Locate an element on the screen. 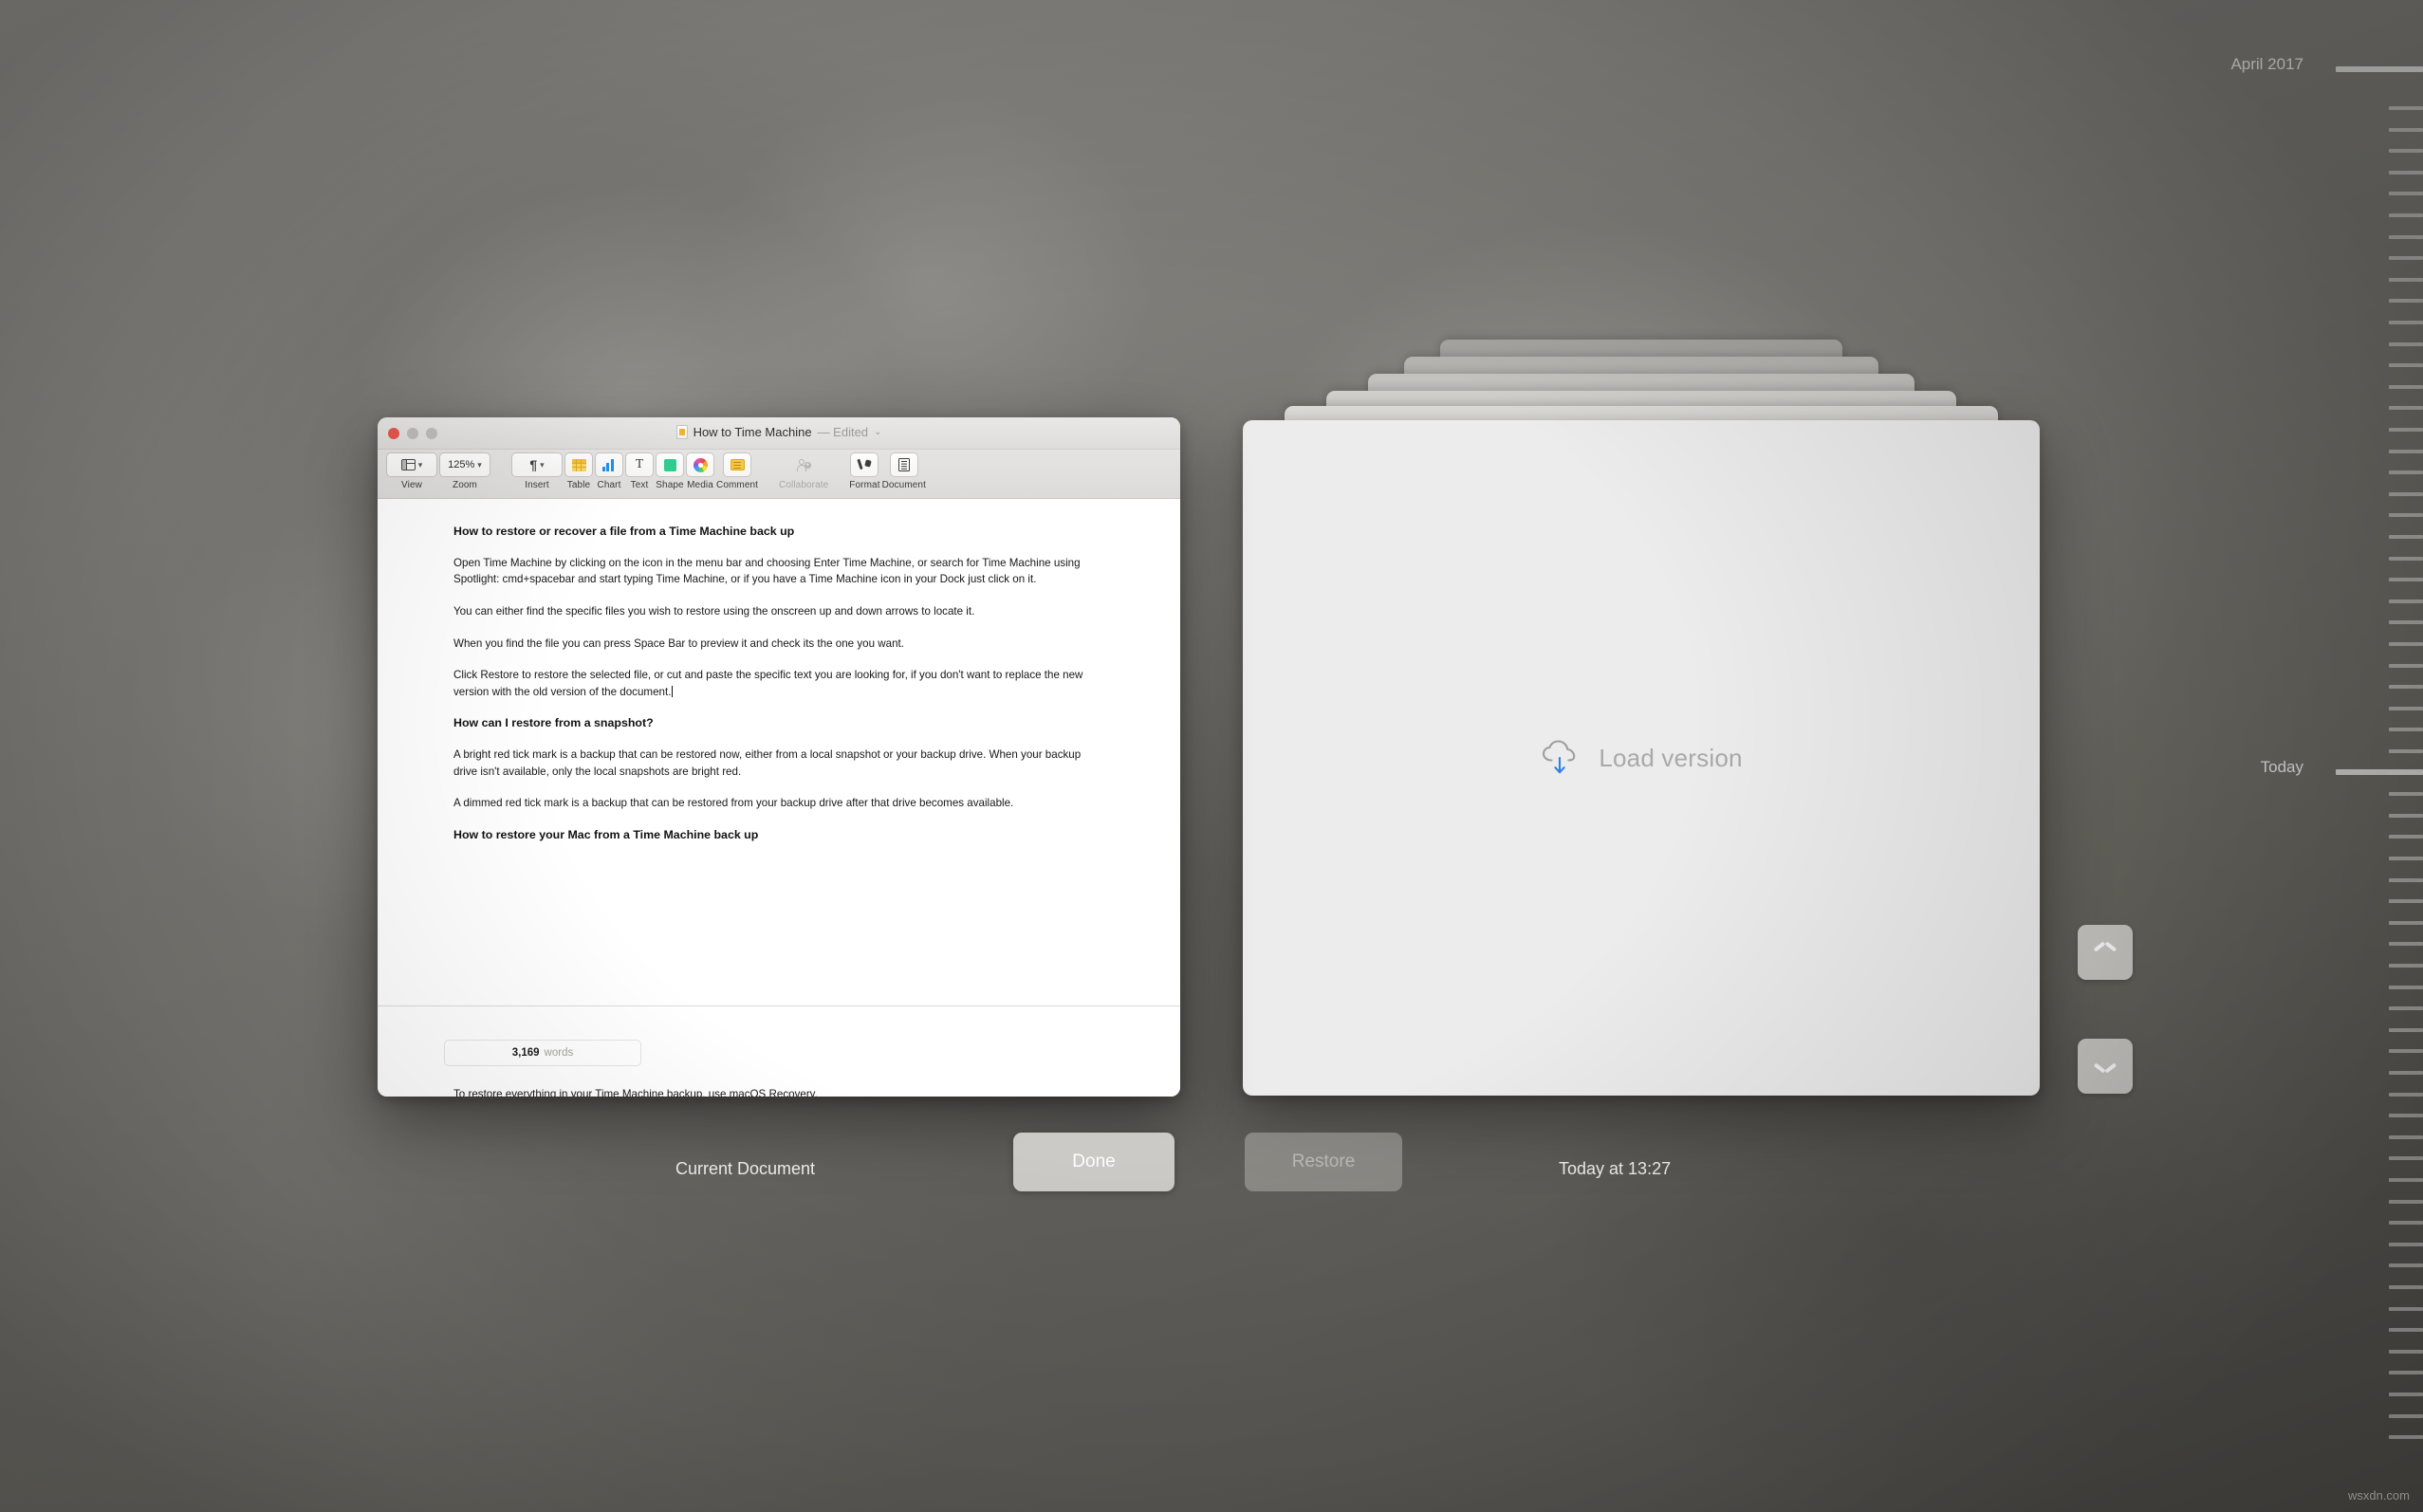 This screenshot has width=2423, height=1512. toolbar-button-media is located at coordinates (700, 464).